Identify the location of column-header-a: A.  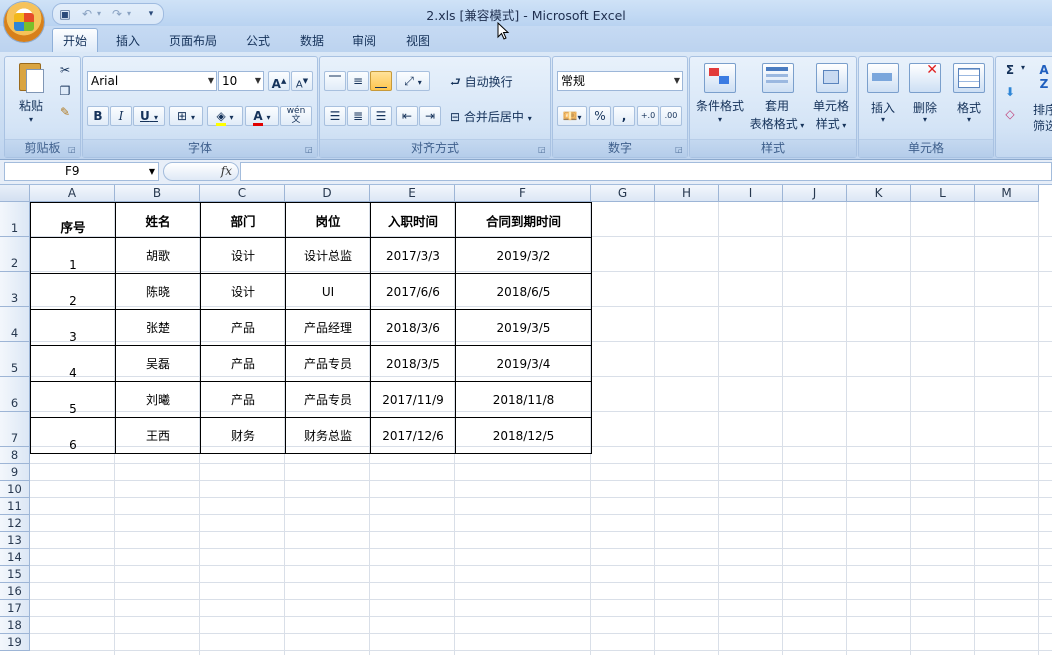
(72, 193).